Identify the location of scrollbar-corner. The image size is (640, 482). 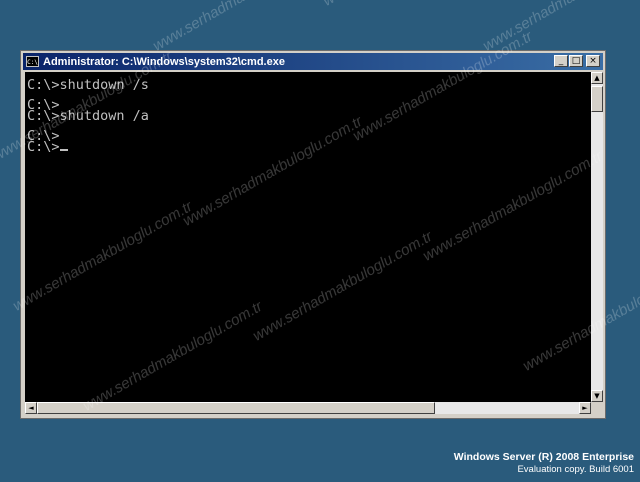
(597, 408).